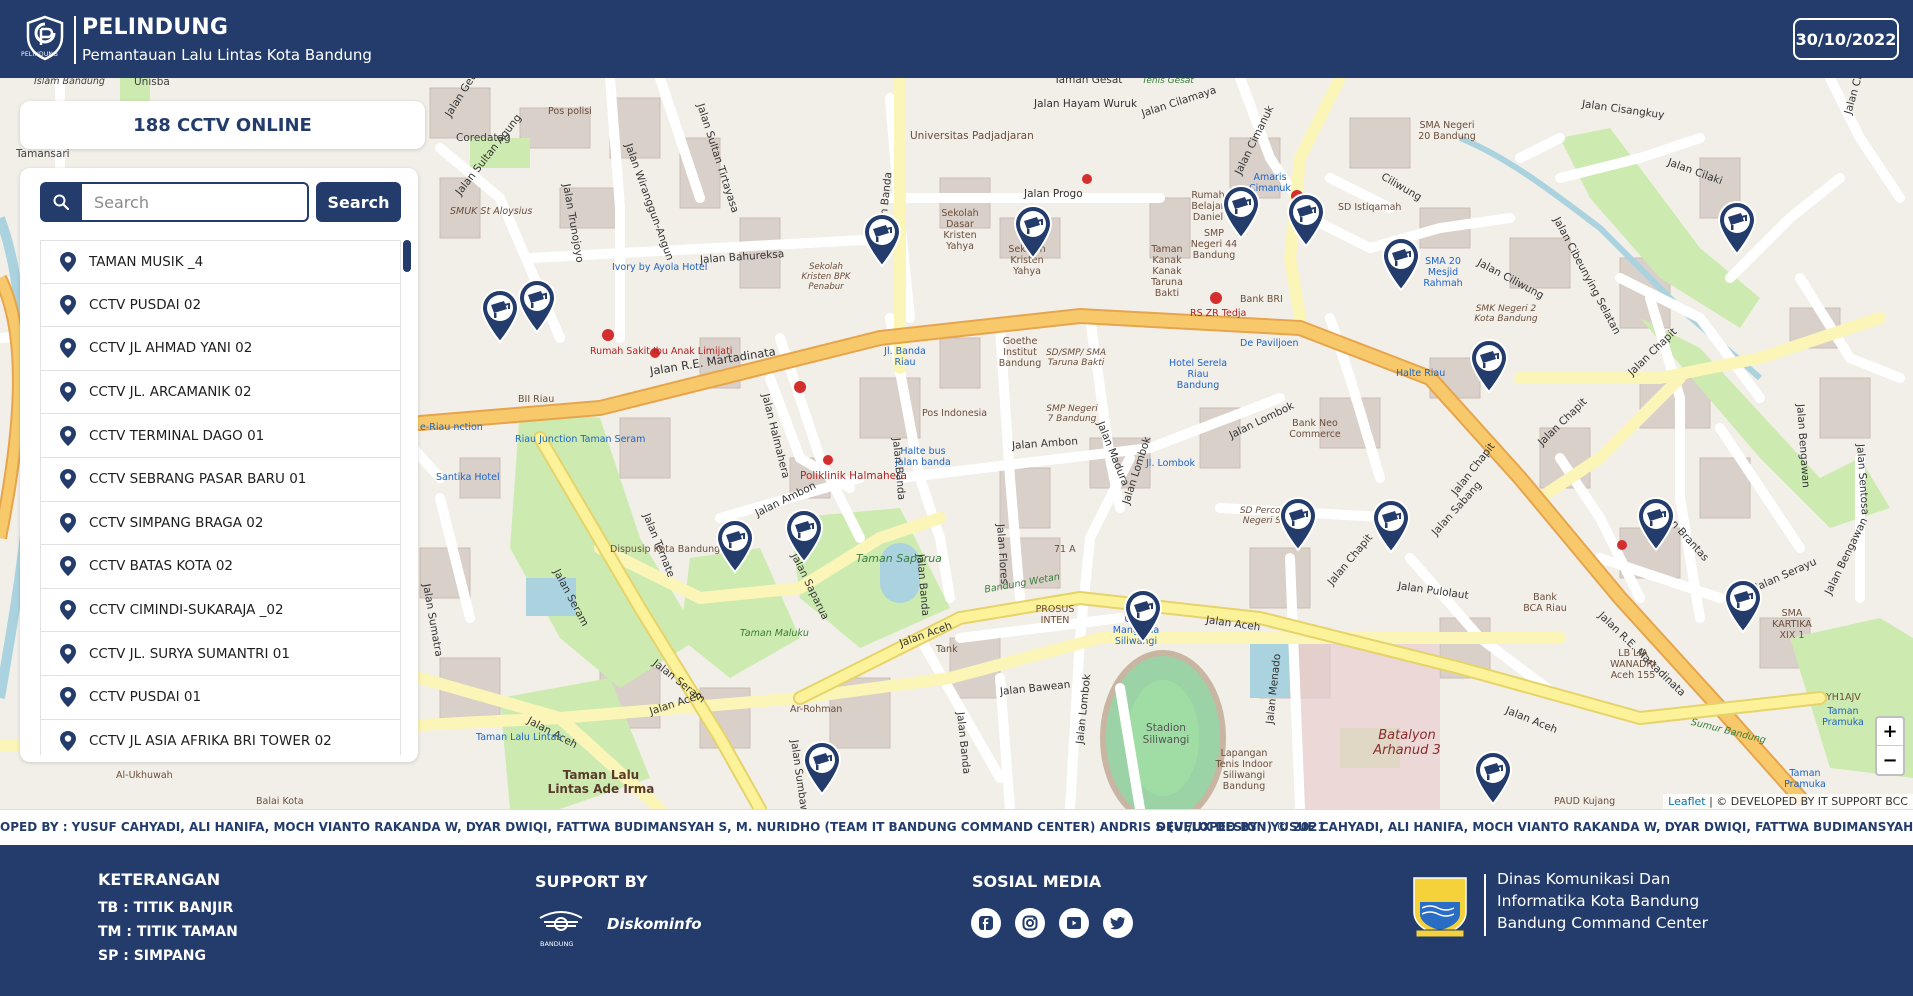 This screenshot has height=996, width=1913. I want to click on cctv-list-item-label: TAMAN MUSIK _4, so click(146, 261).